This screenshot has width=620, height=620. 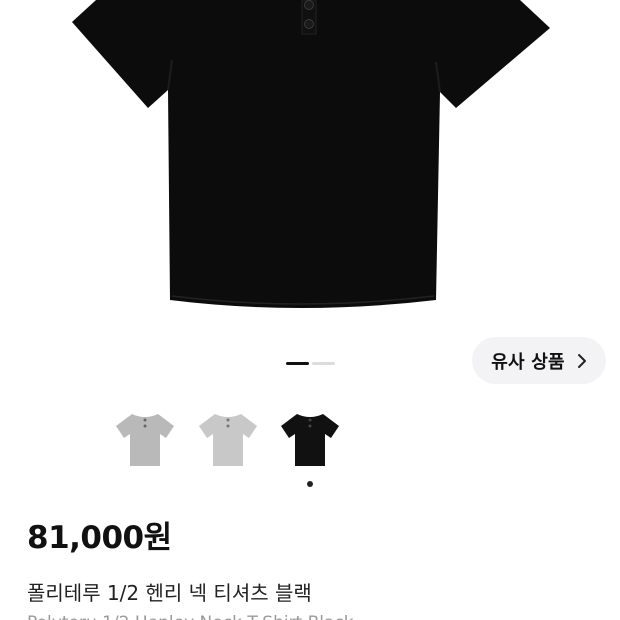 What do you see at coordinates (528, 362) in the screenshot?
I see `similar-products-label: 유사 상품` at bounding box center [528, 362].